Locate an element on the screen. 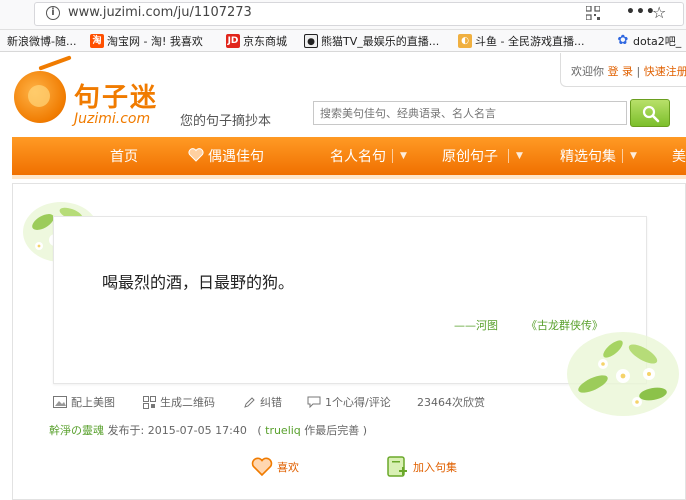 The width and height of the screenshot is (686, 500). nav-label: 名人名句 is located at coordinates (358, 157).